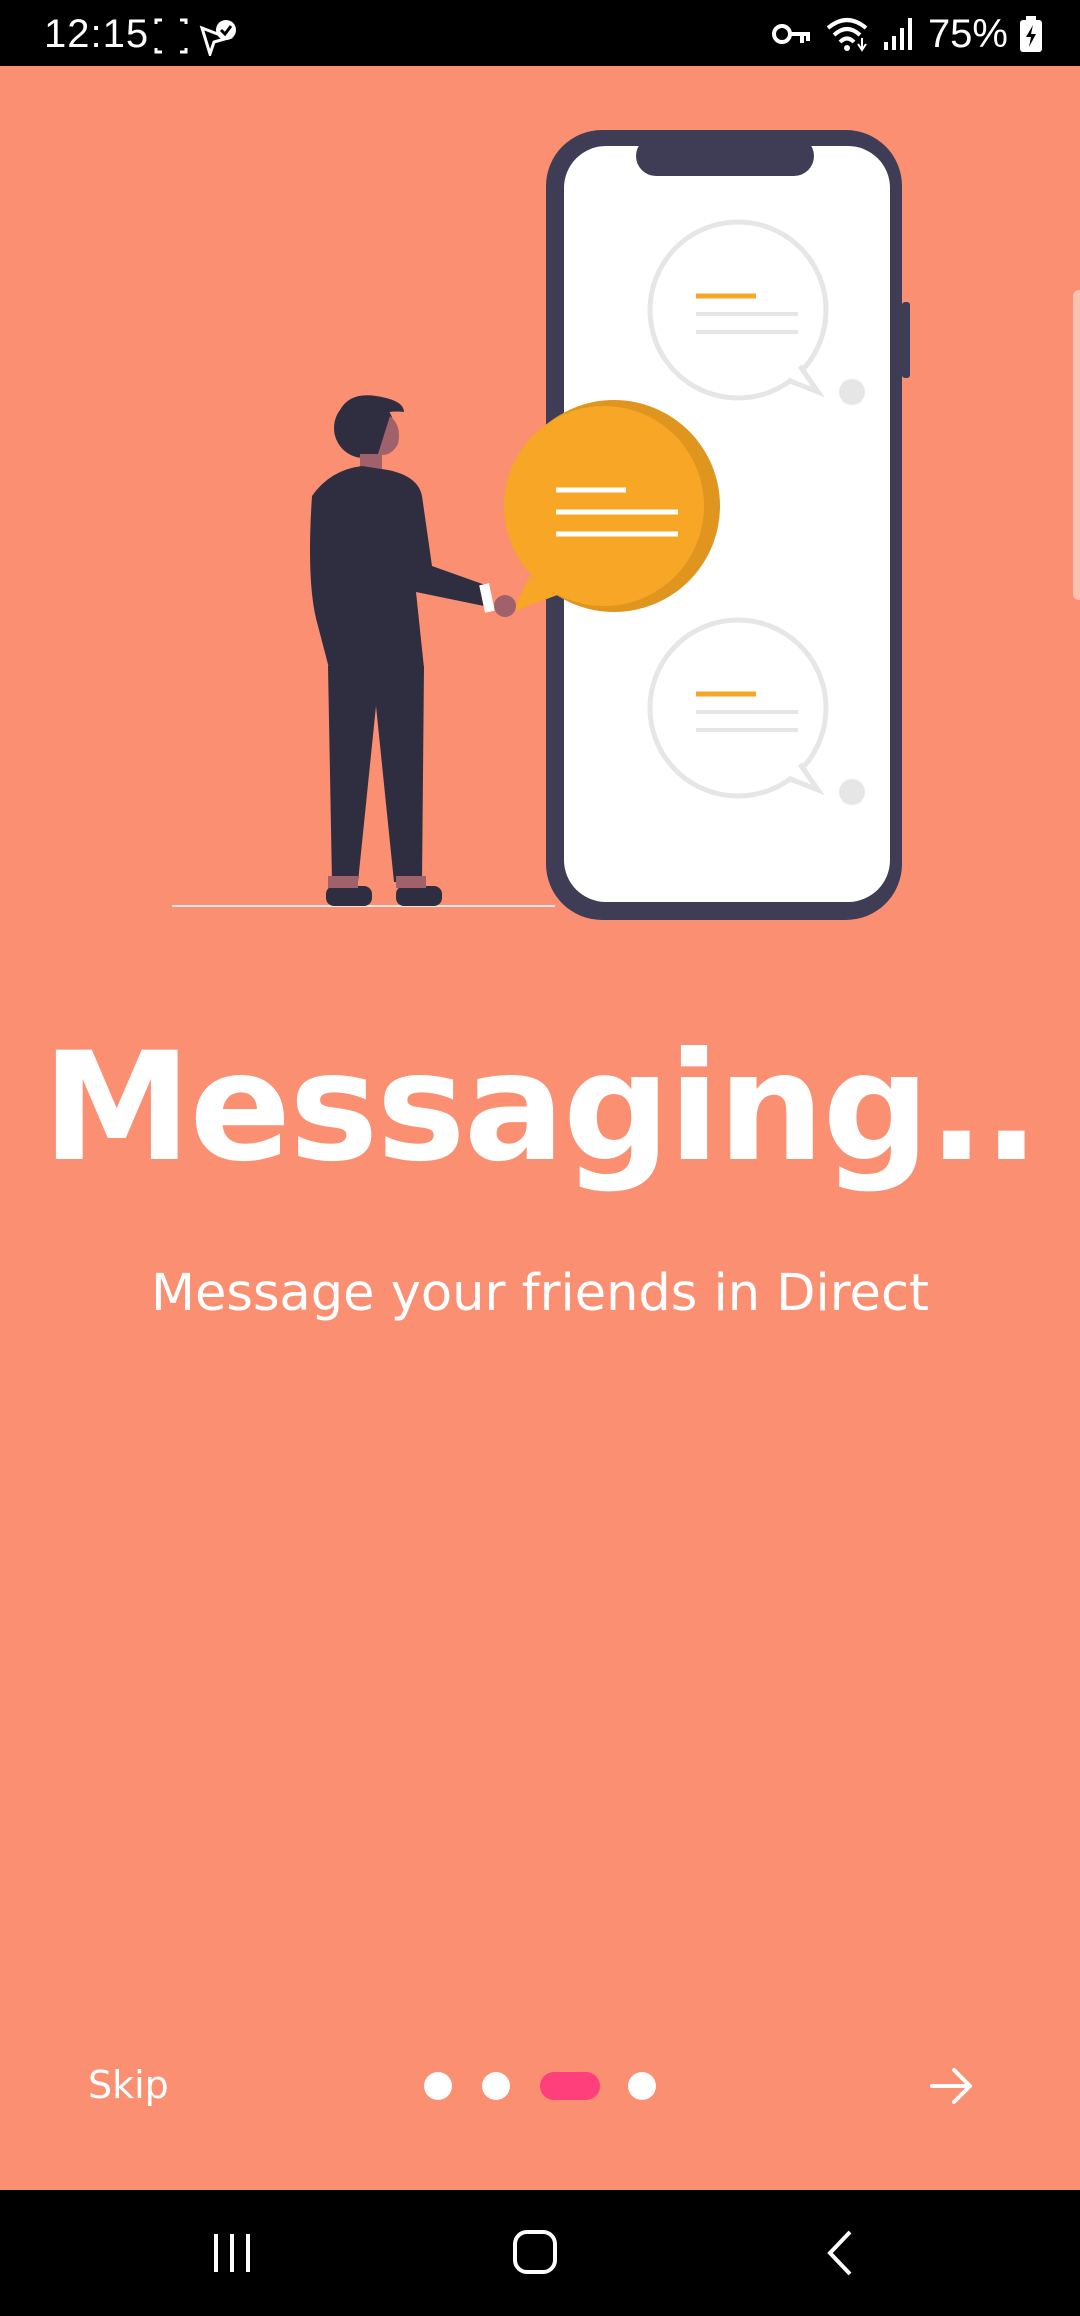  What do you see at coordinates (952, 2086) in the screenshot?
I see `next-arrow-icon` at bounding box center [952, 2086].